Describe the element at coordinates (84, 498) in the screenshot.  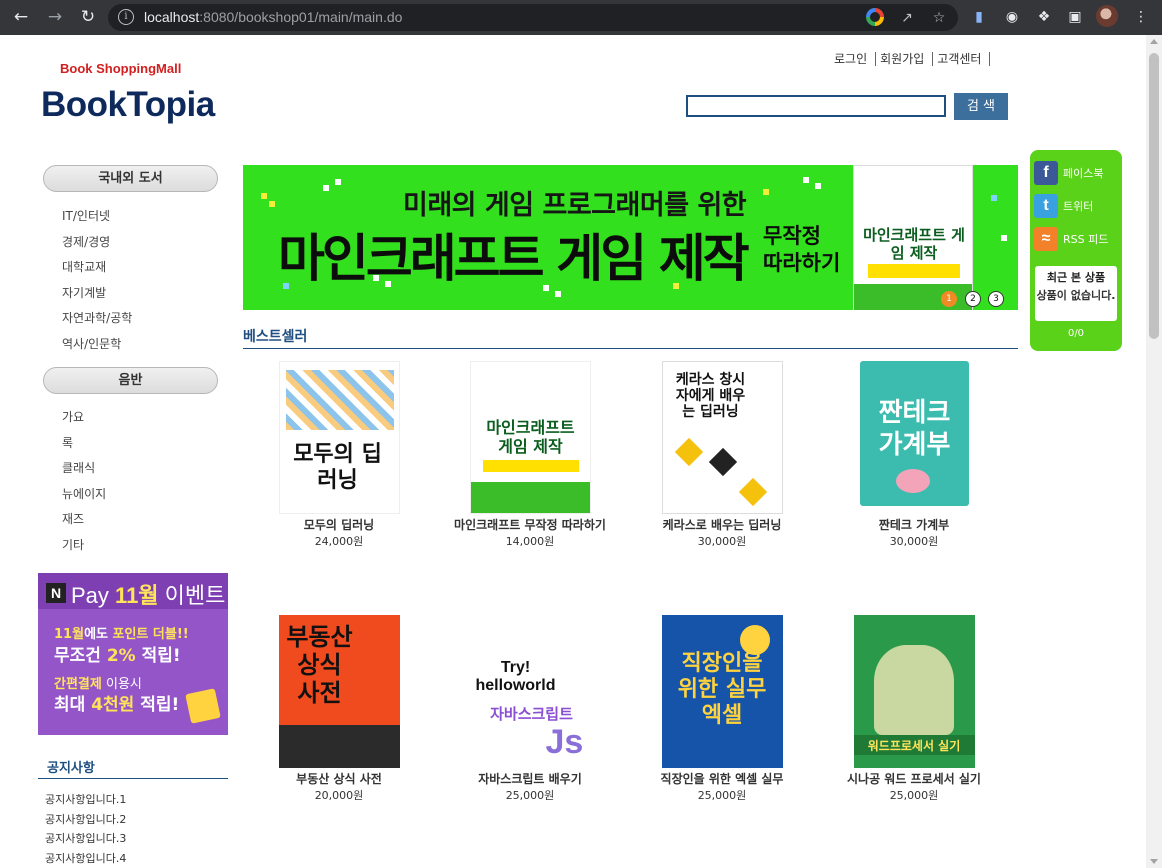
I see `category-item: 뉴에이지` at that location.